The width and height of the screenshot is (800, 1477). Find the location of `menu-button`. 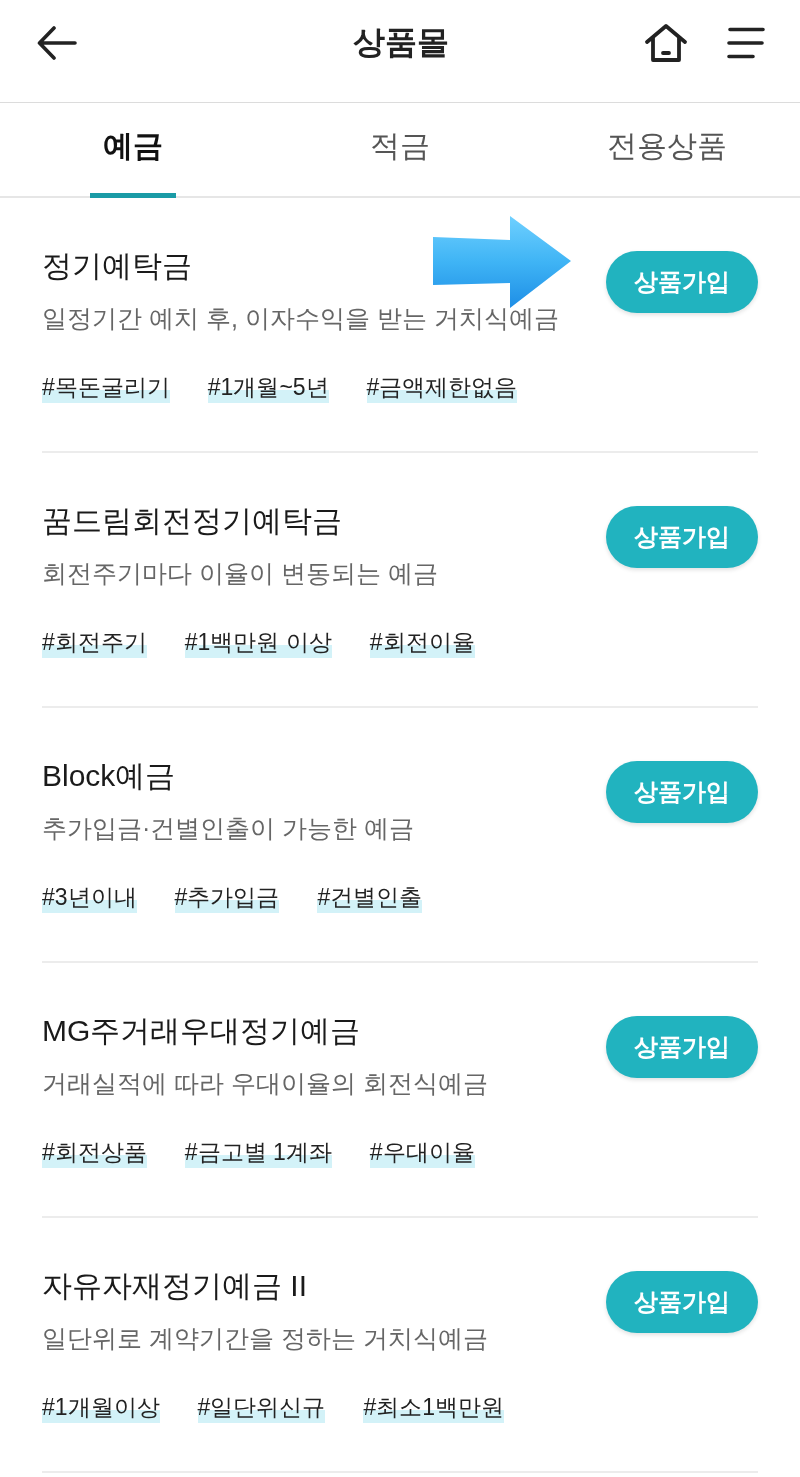

menu-button is located at coordinates (746, 43).